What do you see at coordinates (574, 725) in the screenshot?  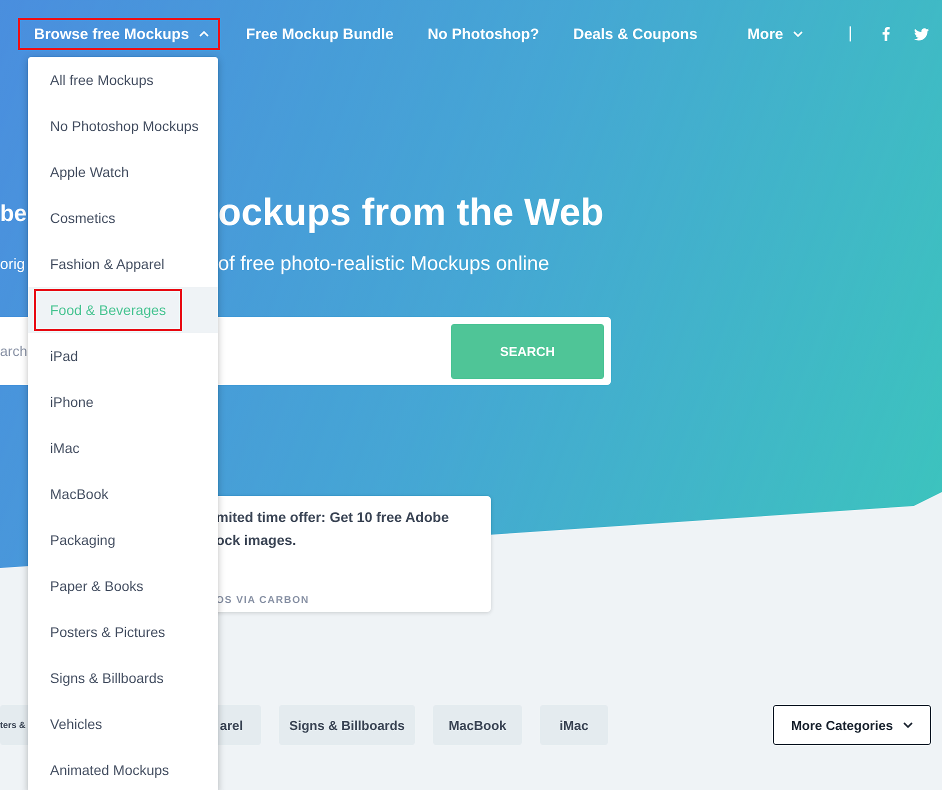 I see `category-chip: iMac` at bounding box center [574, 725].